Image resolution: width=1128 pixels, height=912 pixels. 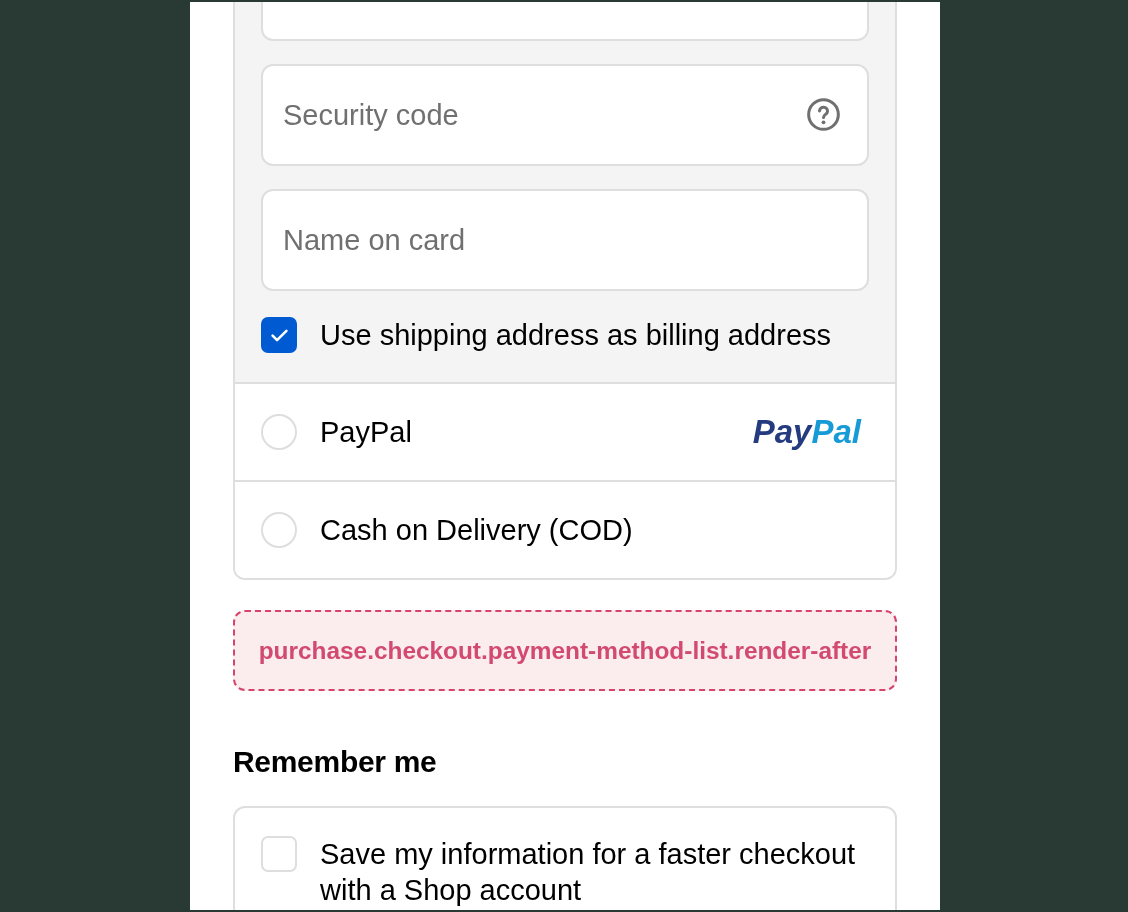 I want to click on extension-target-banner: purchase.checkout.payment-method-list.render-after, so click(x=565, y=650).